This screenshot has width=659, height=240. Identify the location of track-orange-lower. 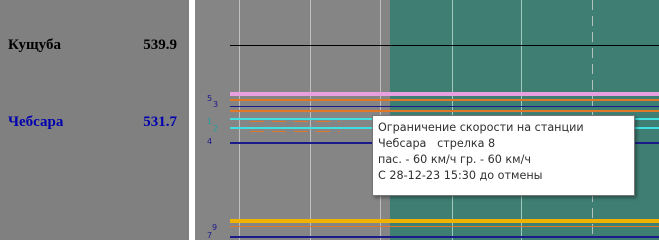
(444, 226).